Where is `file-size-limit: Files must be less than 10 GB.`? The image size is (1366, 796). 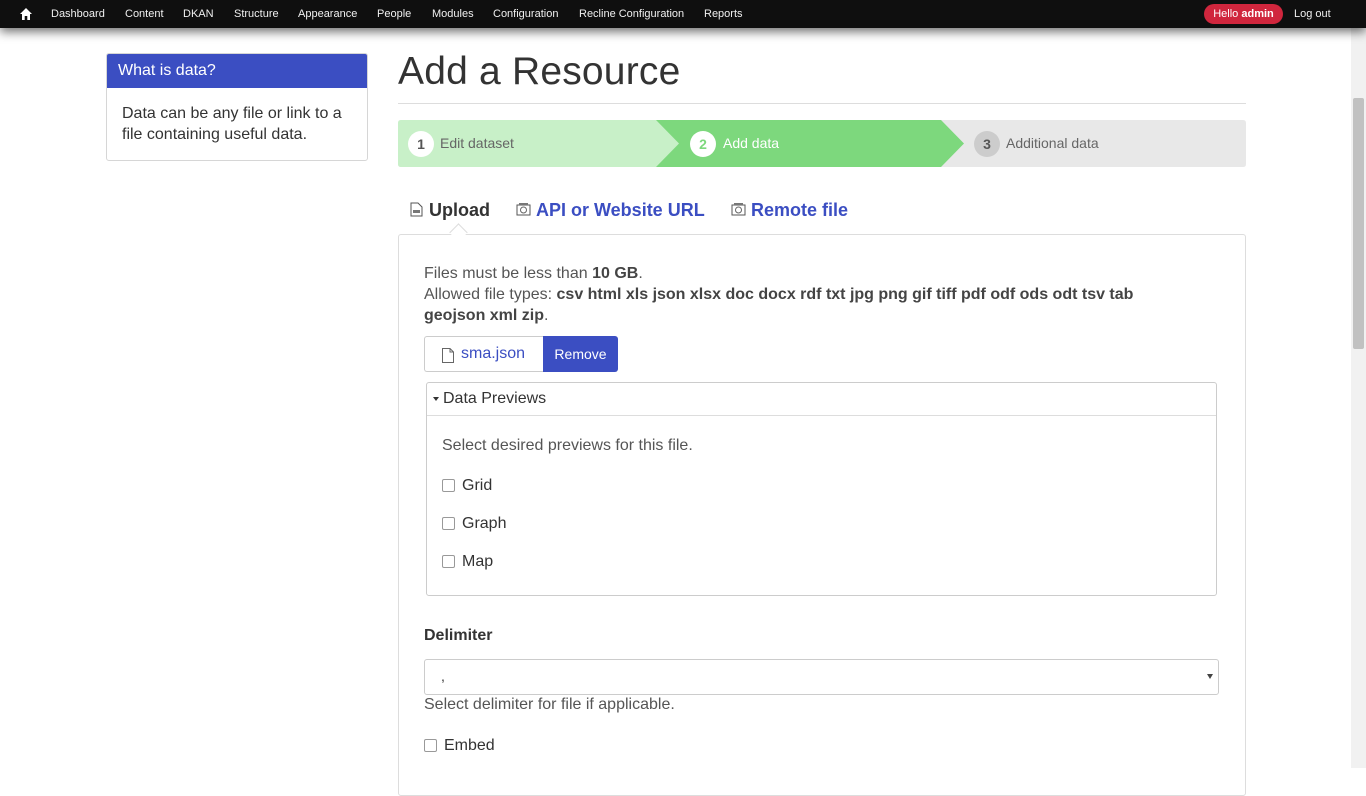
file-size-limit: Files must be less than 10 GB. is located at coordinates (533, 273).